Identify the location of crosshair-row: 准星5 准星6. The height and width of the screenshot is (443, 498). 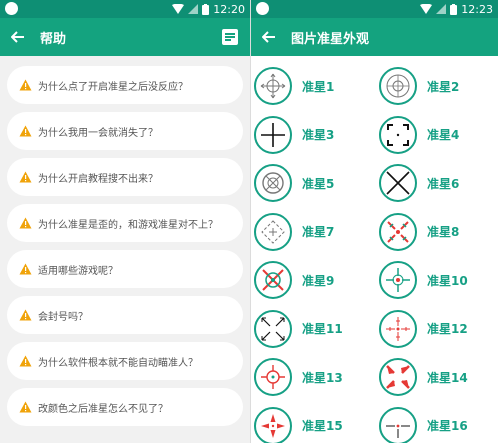
(374, 183).